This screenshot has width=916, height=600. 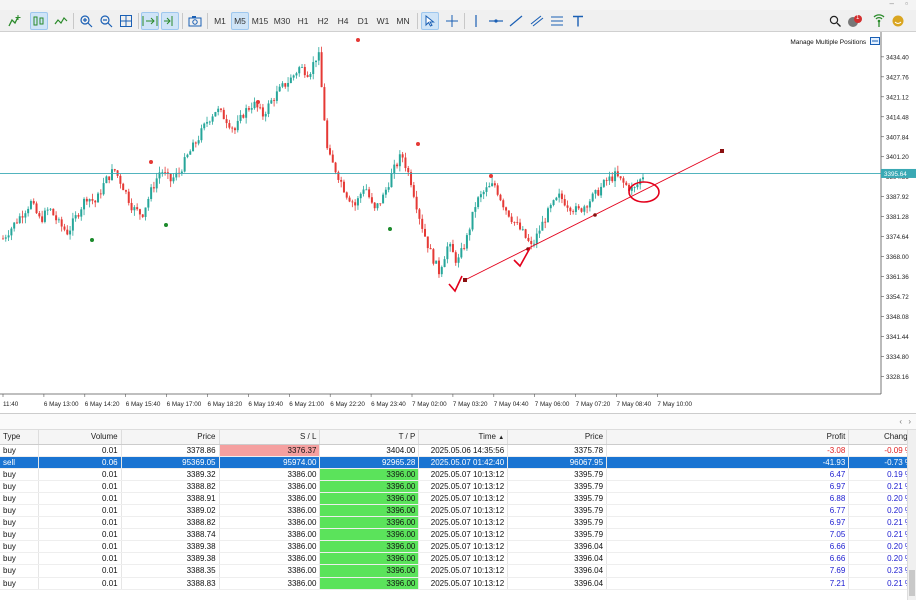 I want to click on cell-profit: 6.88, so click(x=728, y=498).